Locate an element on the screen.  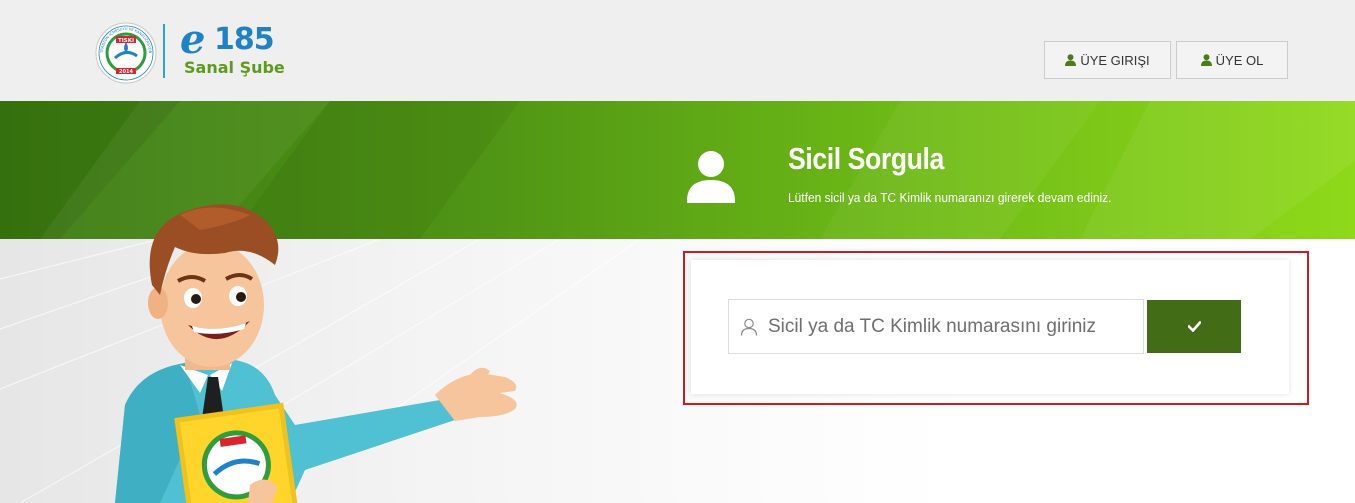
brand-prefix: e is located at coordinates (193, 39).